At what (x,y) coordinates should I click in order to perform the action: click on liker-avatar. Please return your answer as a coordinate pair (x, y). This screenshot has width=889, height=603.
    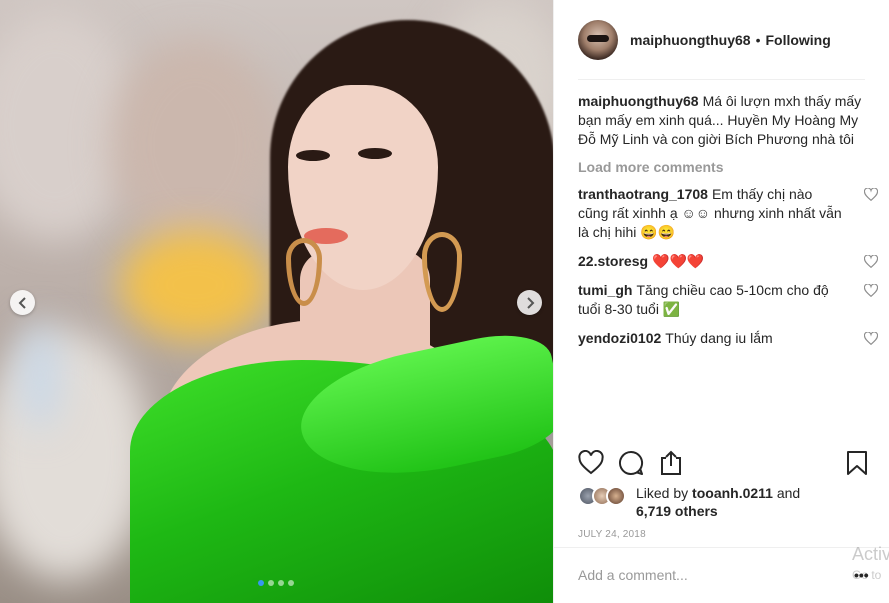
    Looking at the image, I should click on (616, 496).